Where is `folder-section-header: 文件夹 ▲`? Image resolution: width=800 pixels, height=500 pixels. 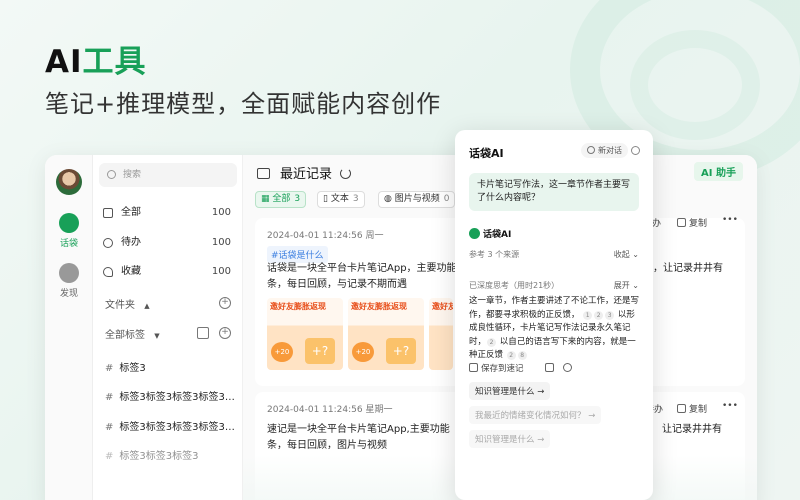
folder-section-header: 文件夹 ▲ is located at coordinates (127, 303).